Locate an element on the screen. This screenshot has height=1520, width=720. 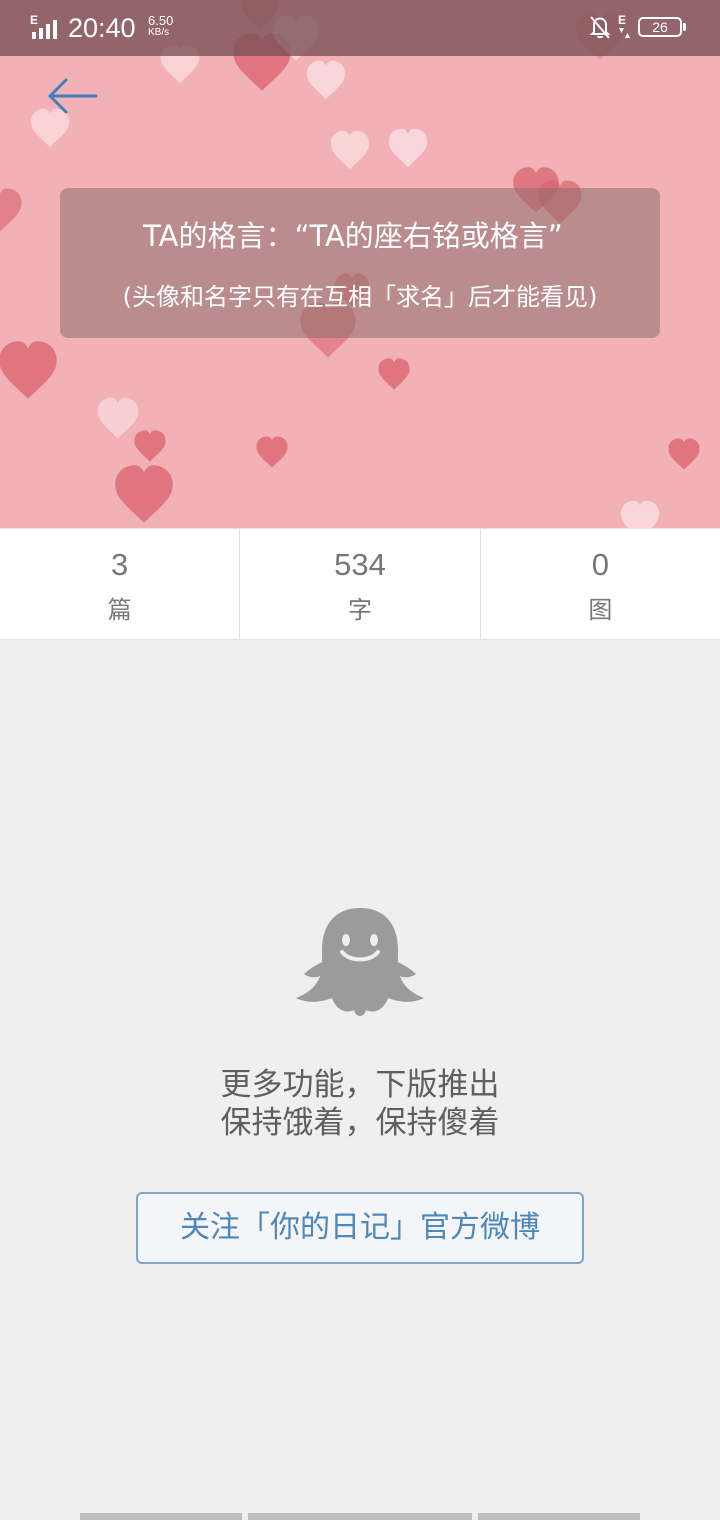
stat-words: 534 字 is located at coordinates (359, 584).